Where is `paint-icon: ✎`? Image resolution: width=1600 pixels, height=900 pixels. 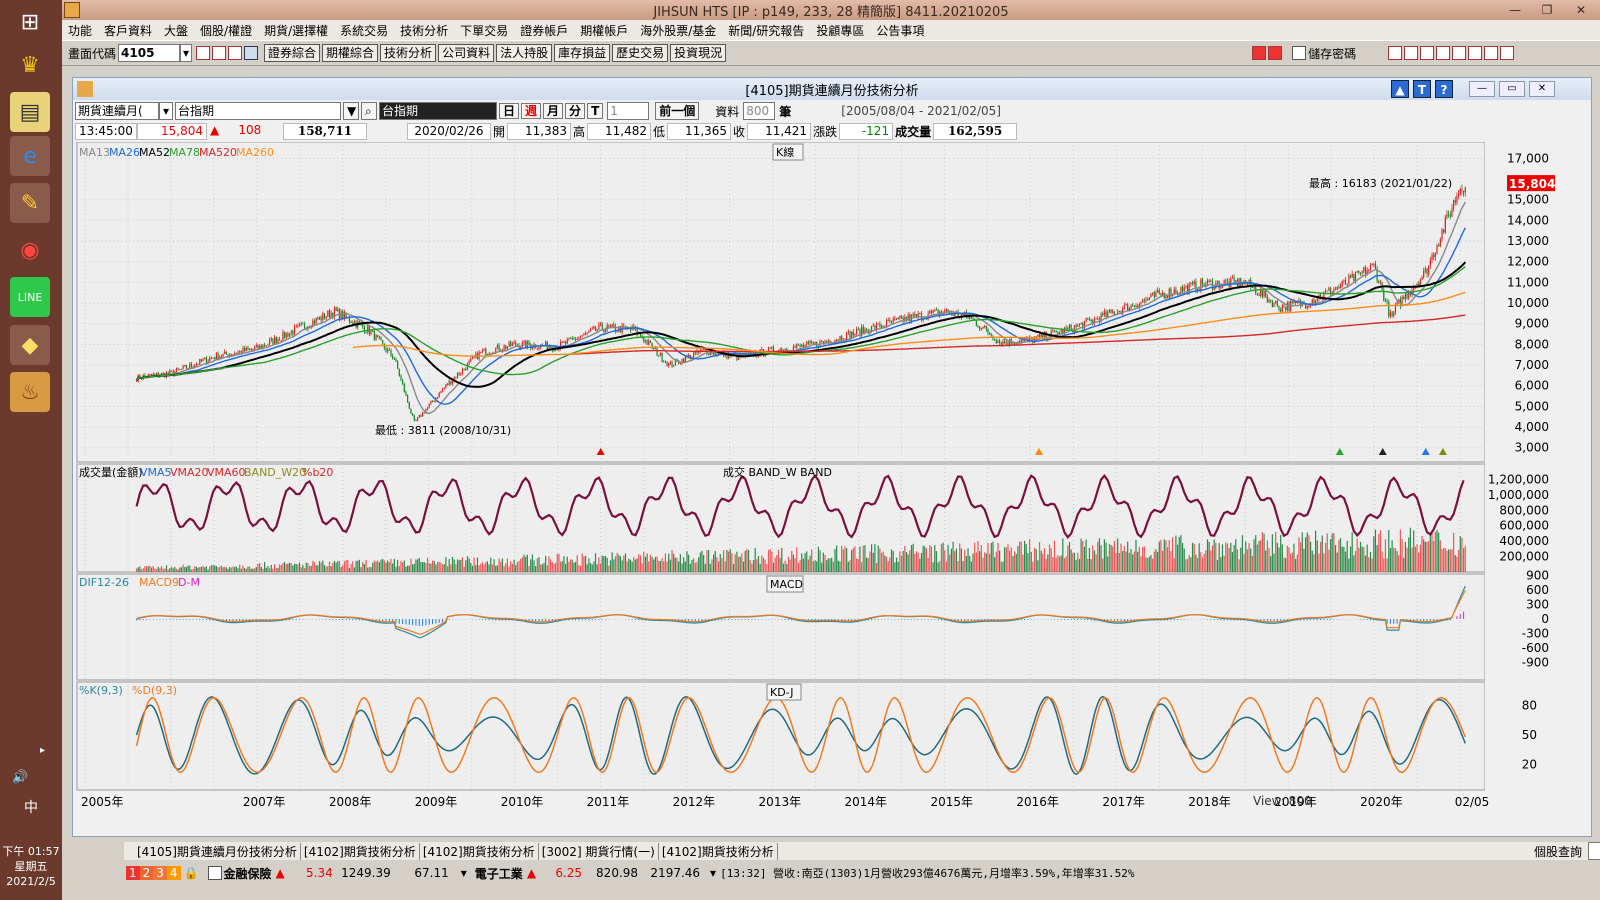
paint-icon: ✎ is located at coordinates (30, 203).